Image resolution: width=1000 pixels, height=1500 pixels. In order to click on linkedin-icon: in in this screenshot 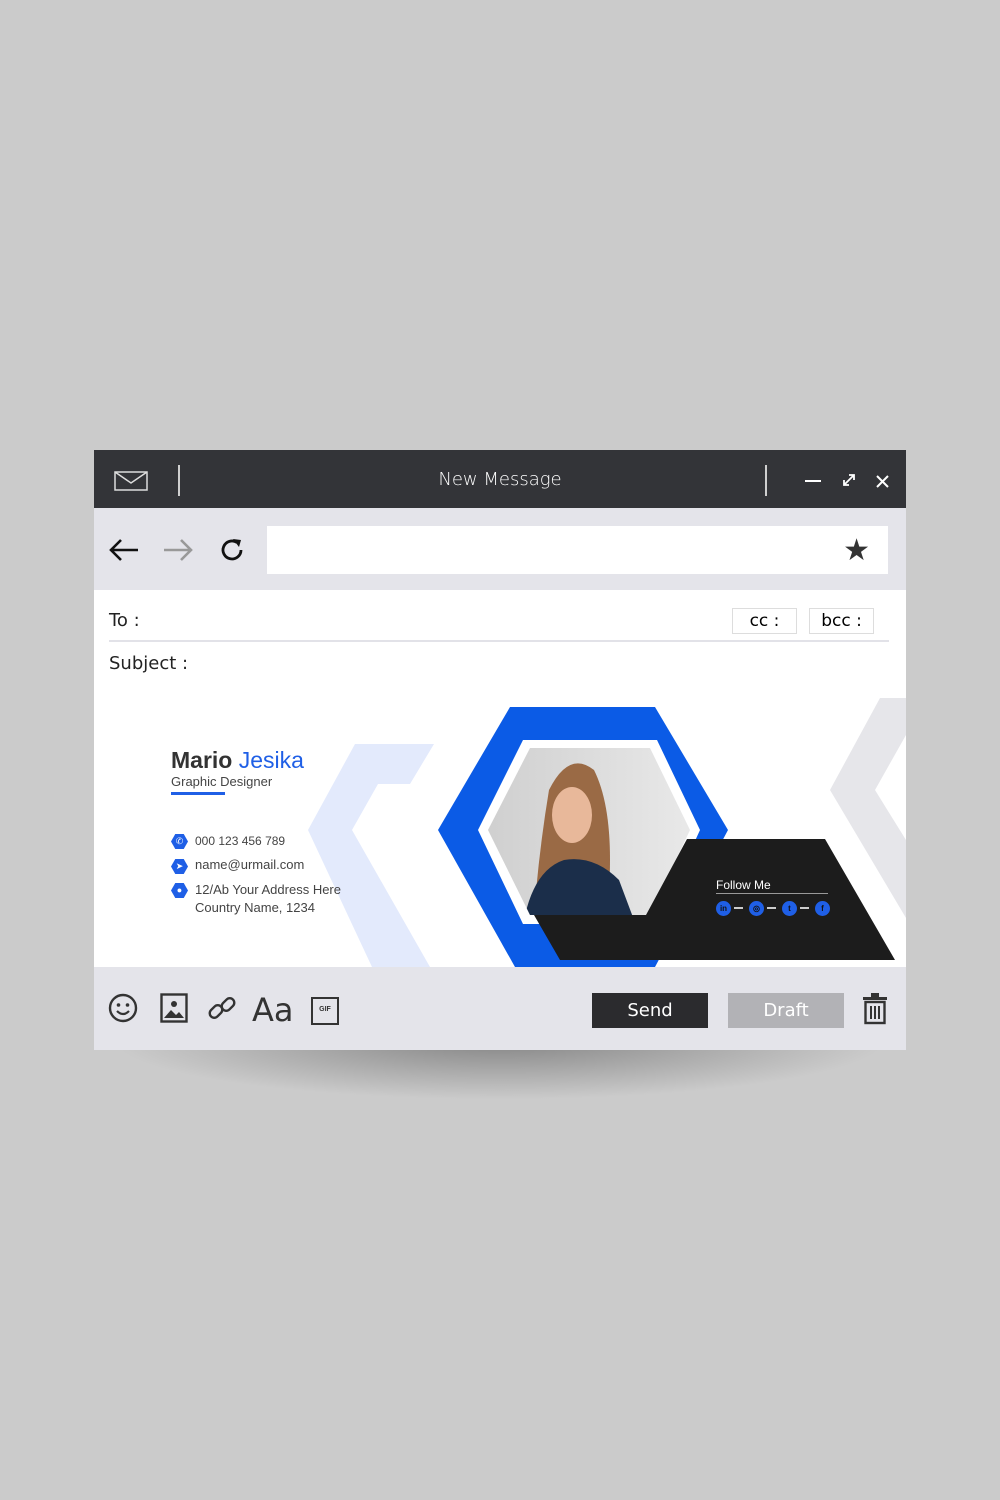, I will do `click(723, 908)`.